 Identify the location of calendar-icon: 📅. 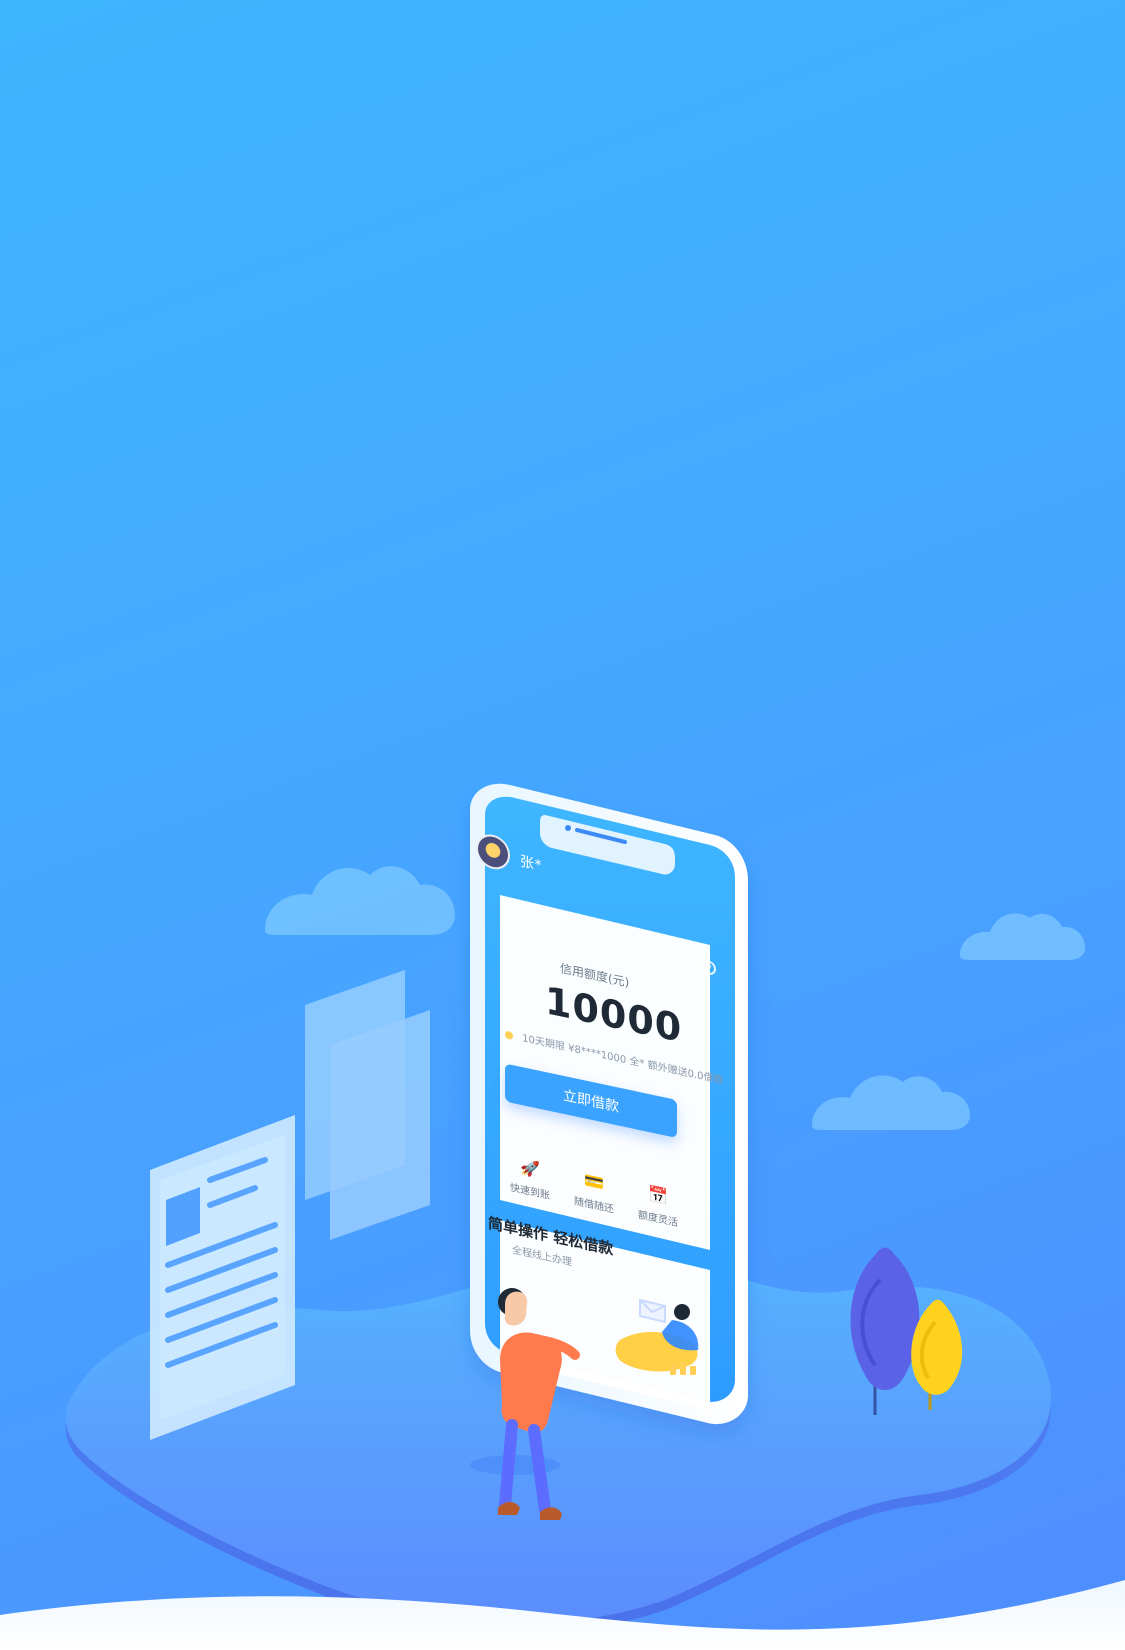
(658, 1195).